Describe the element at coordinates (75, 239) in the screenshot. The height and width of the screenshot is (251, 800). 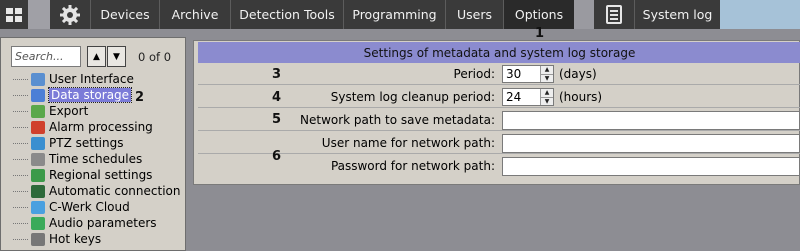
I see `tree-item-label: Hot keys` at that location.